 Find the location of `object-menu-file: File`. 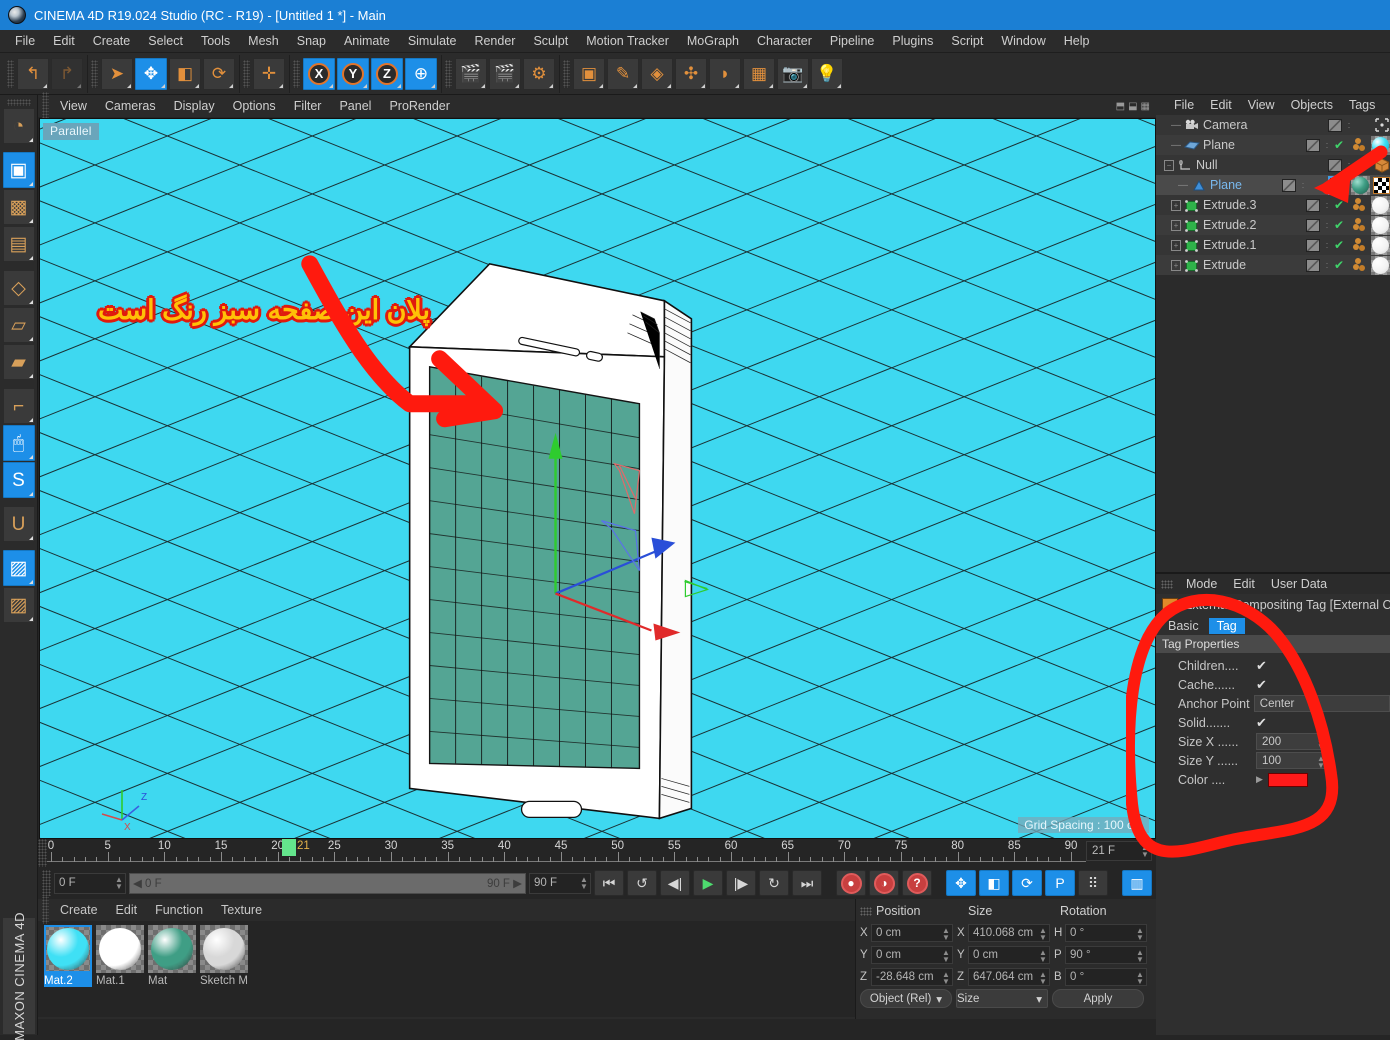

object-menu-file: File is located at coordinates (1184, 105).